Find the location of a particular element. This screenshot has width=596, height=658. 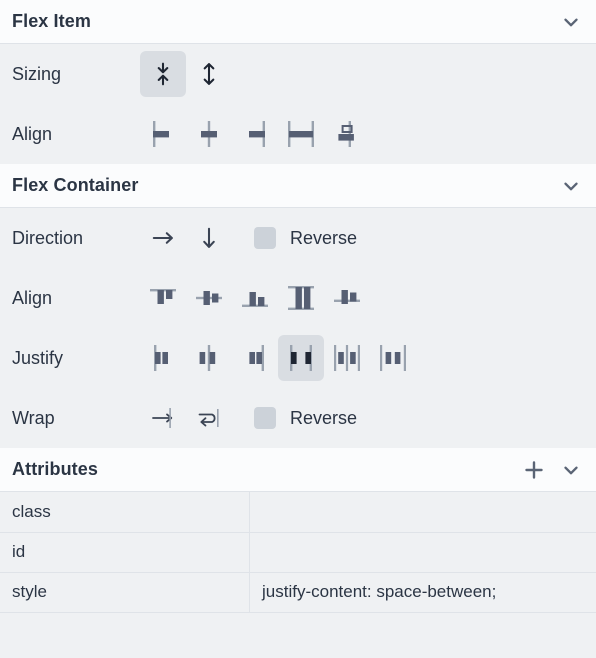

attribute-value: justify-content: space-between; is located at coordinates (422, 592).